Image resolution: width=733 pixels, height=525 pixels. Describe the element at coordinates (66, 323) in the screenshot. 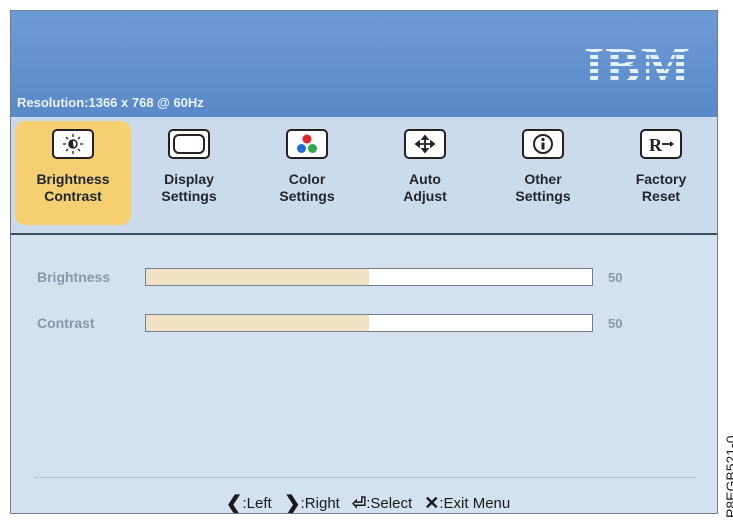

I see `contrast-label: Contrast` at that location.